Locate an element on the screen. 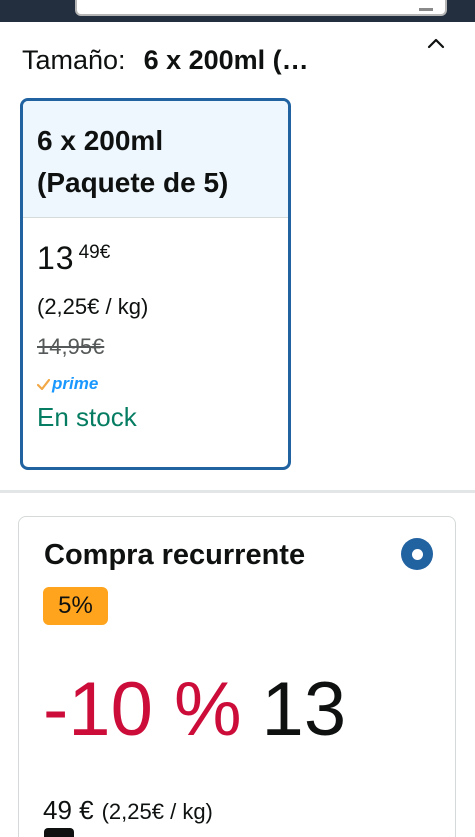 This screenshot has width=475, height=837. radio-selected-dot is located at coordinates (417, 554).